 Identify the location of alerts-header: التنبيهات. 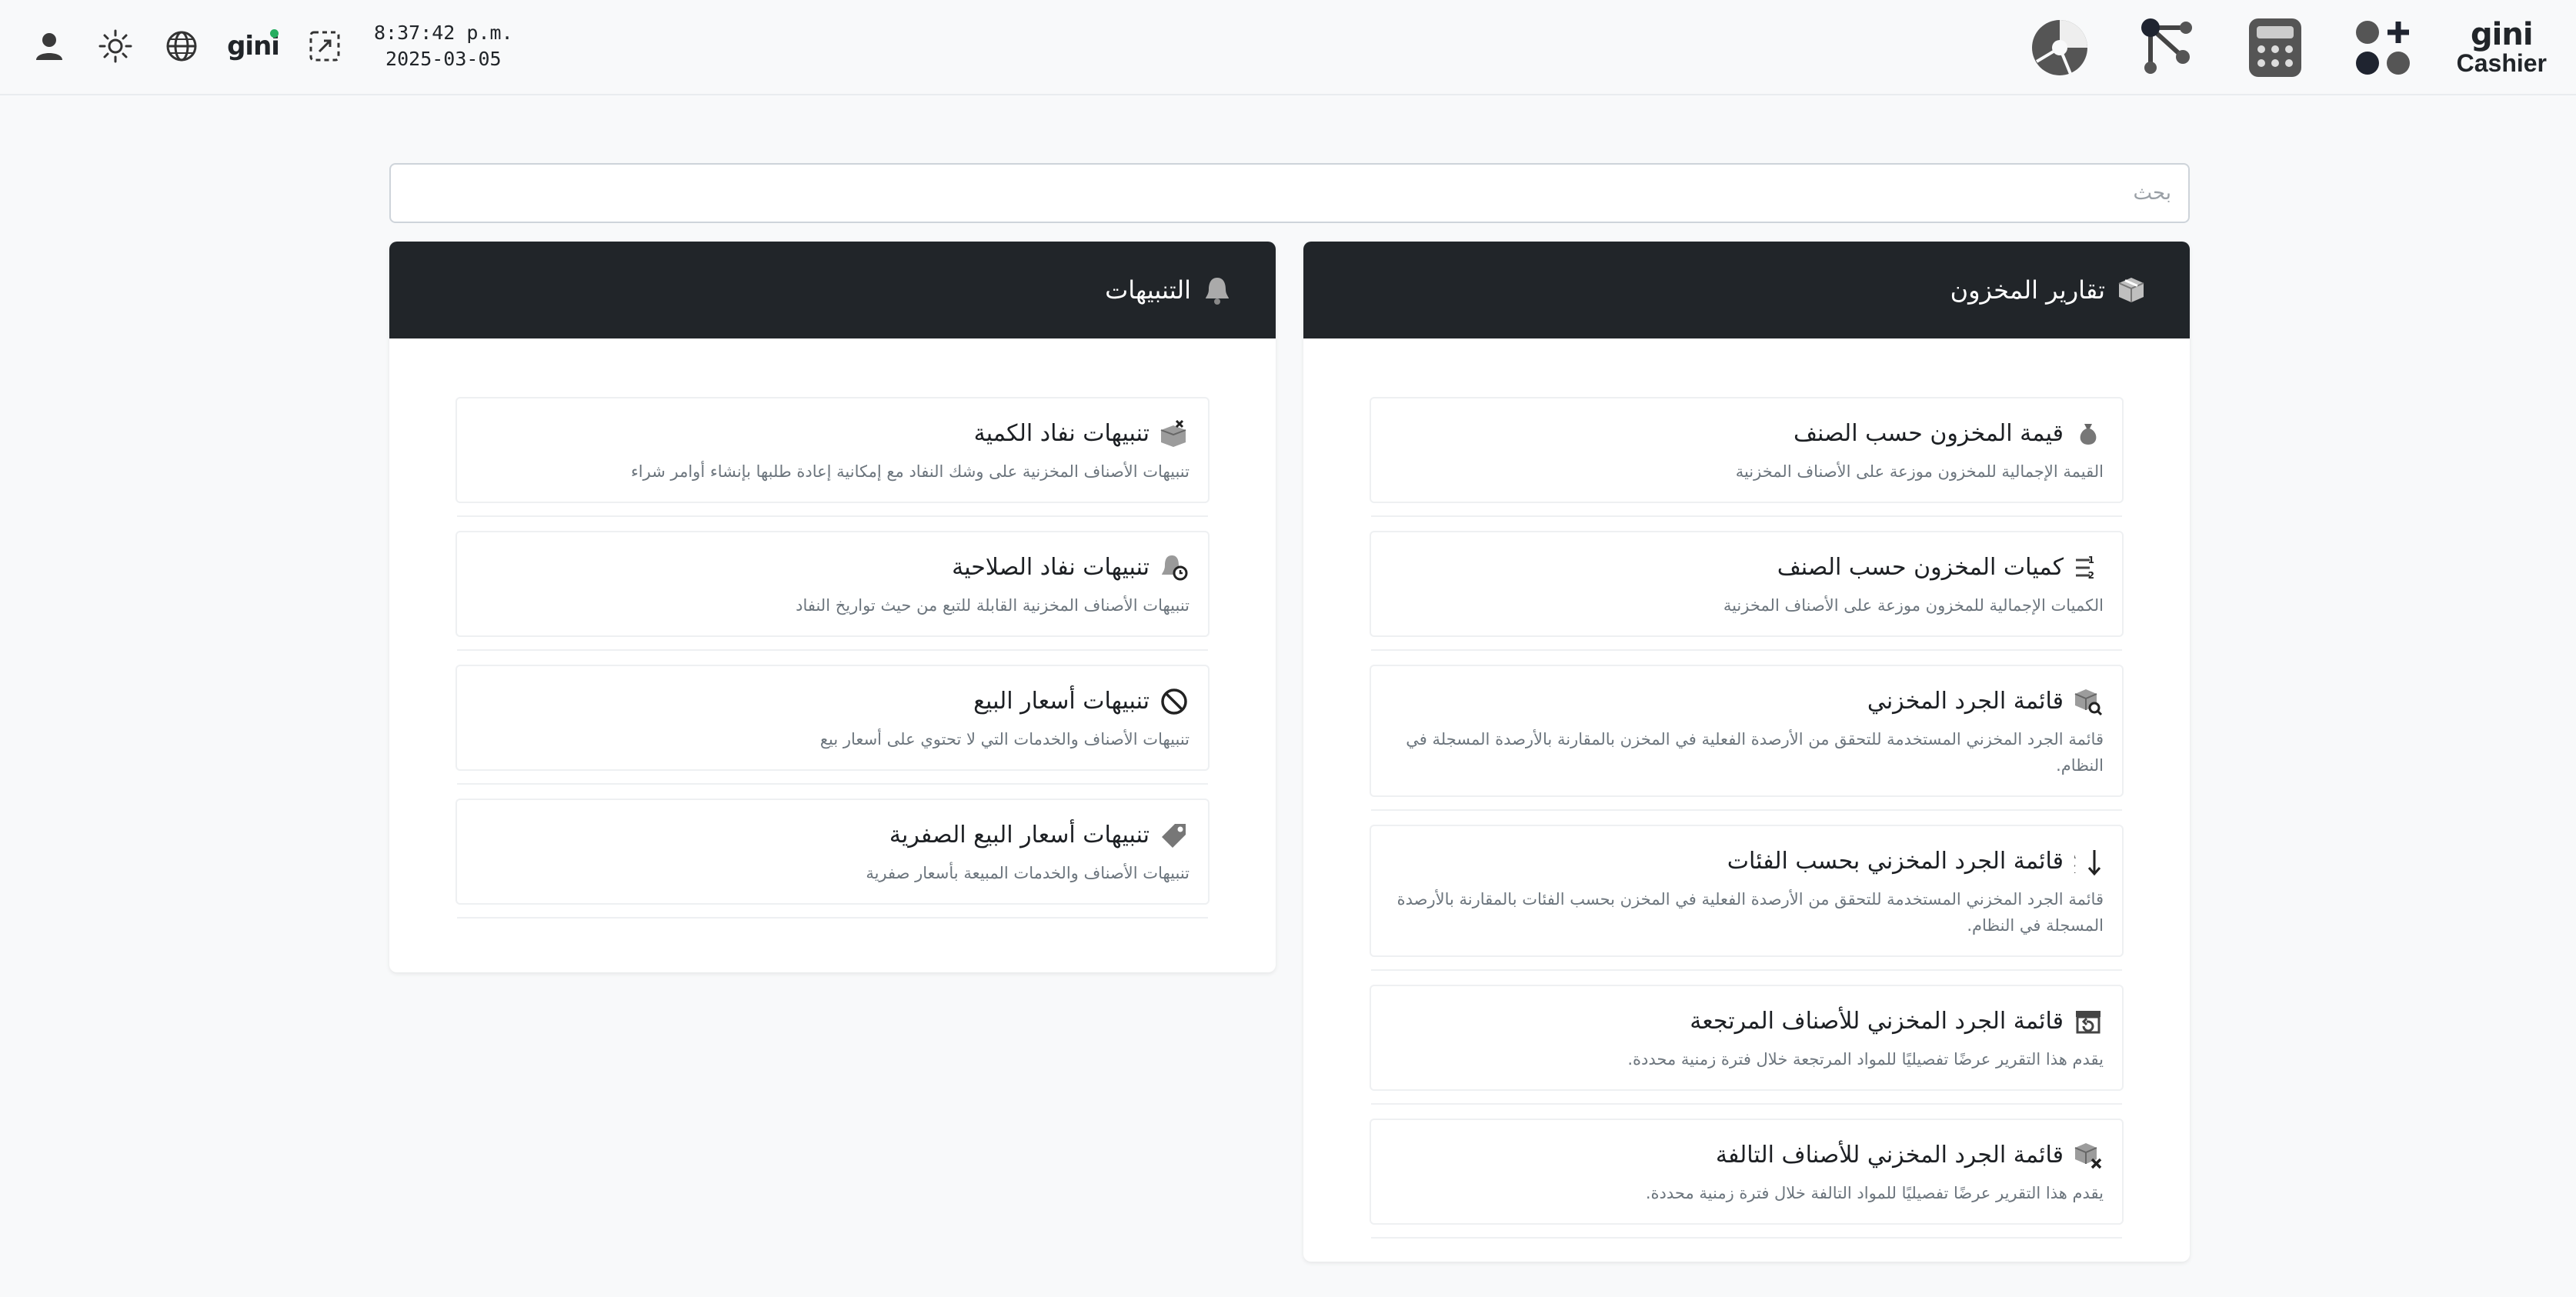
(833, 290).